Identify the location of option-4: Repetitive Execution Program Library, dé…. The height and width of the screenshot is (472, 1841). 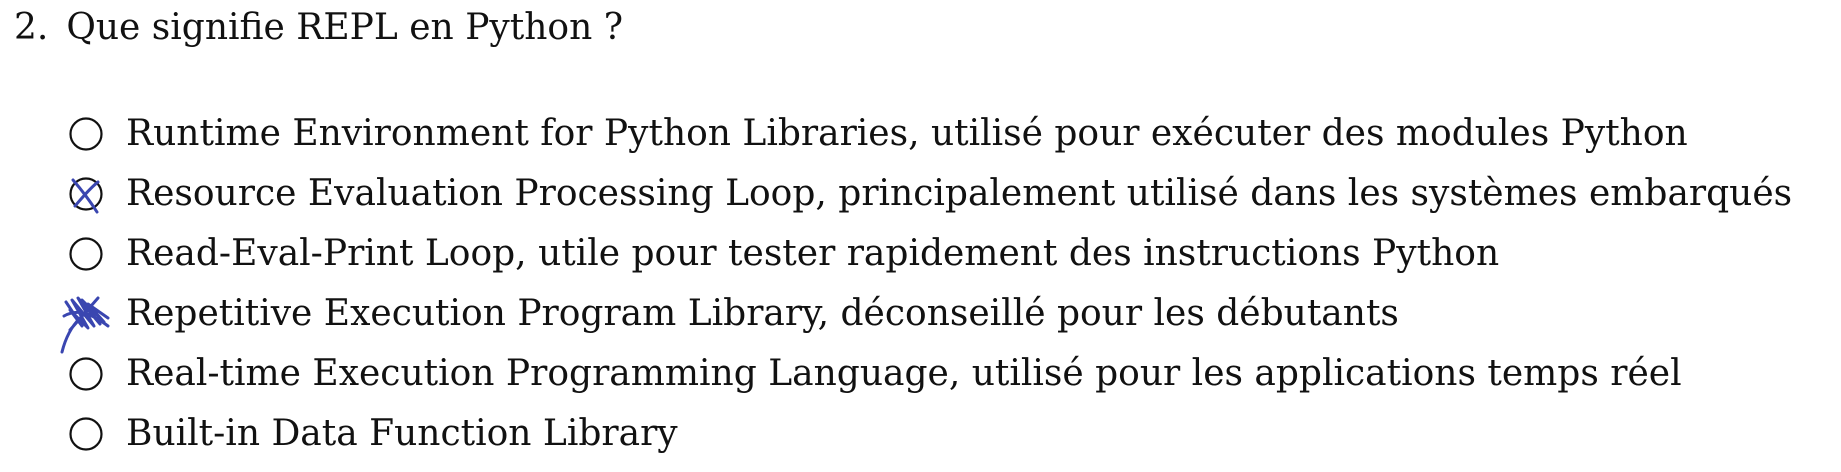
(926, 319).